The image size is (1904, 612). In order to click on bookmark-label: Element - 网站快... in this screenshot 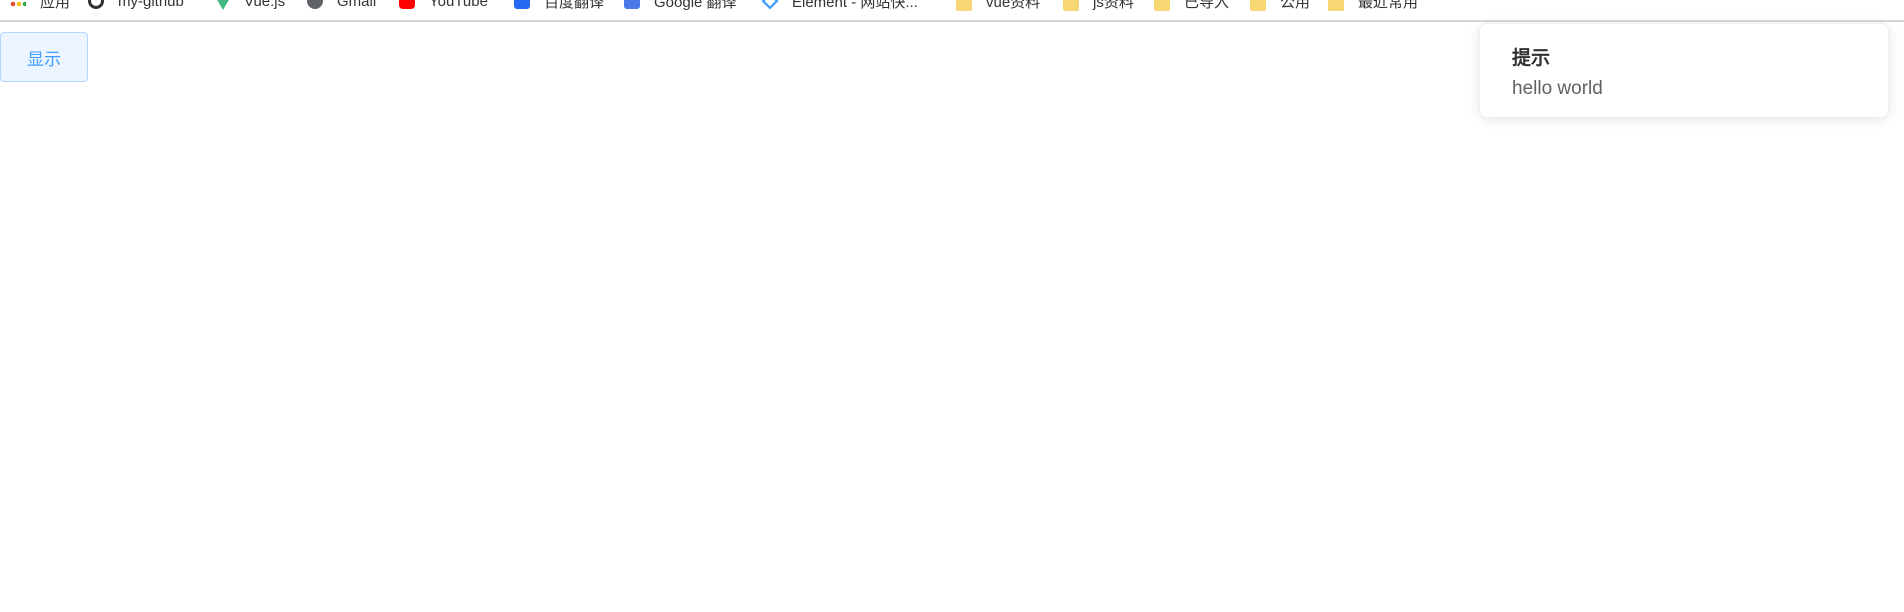, I will do `click(855, 5)`.